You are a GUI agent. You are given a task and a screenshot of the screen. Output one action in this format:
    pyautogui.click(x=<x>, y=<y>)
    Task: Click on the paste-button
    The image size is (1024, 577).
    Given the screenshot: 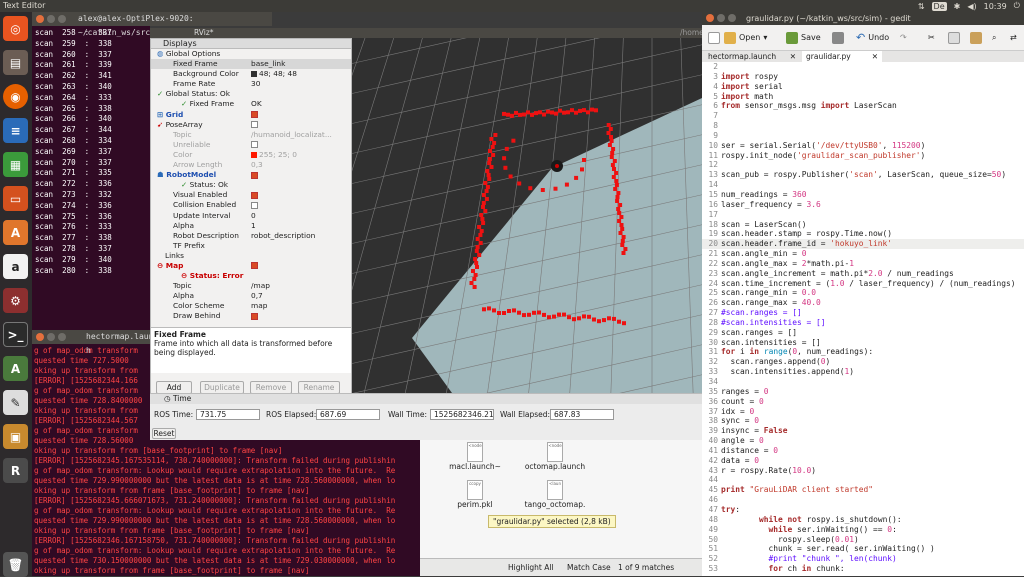 What is the action you would take?
    pyautogui.click(x=976, y=38)
    